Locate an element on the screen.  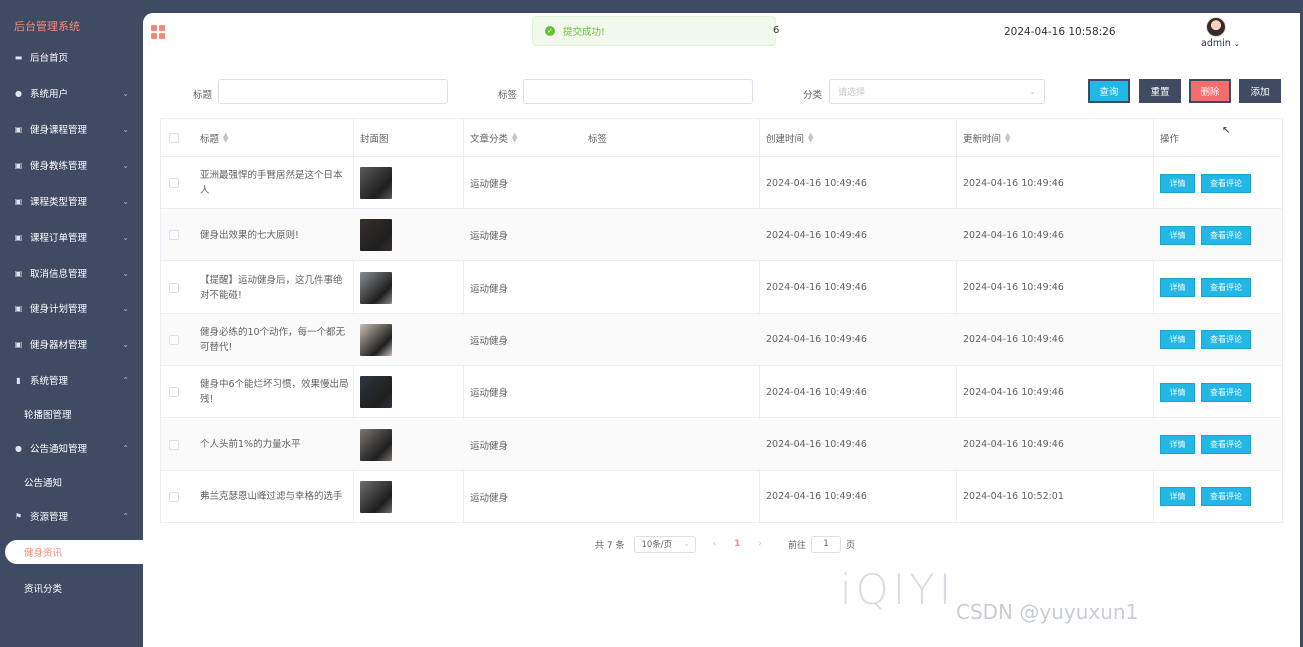
sidebar-item: ▮ 系统管理 ⌃ is located at coordinates (71, 380).